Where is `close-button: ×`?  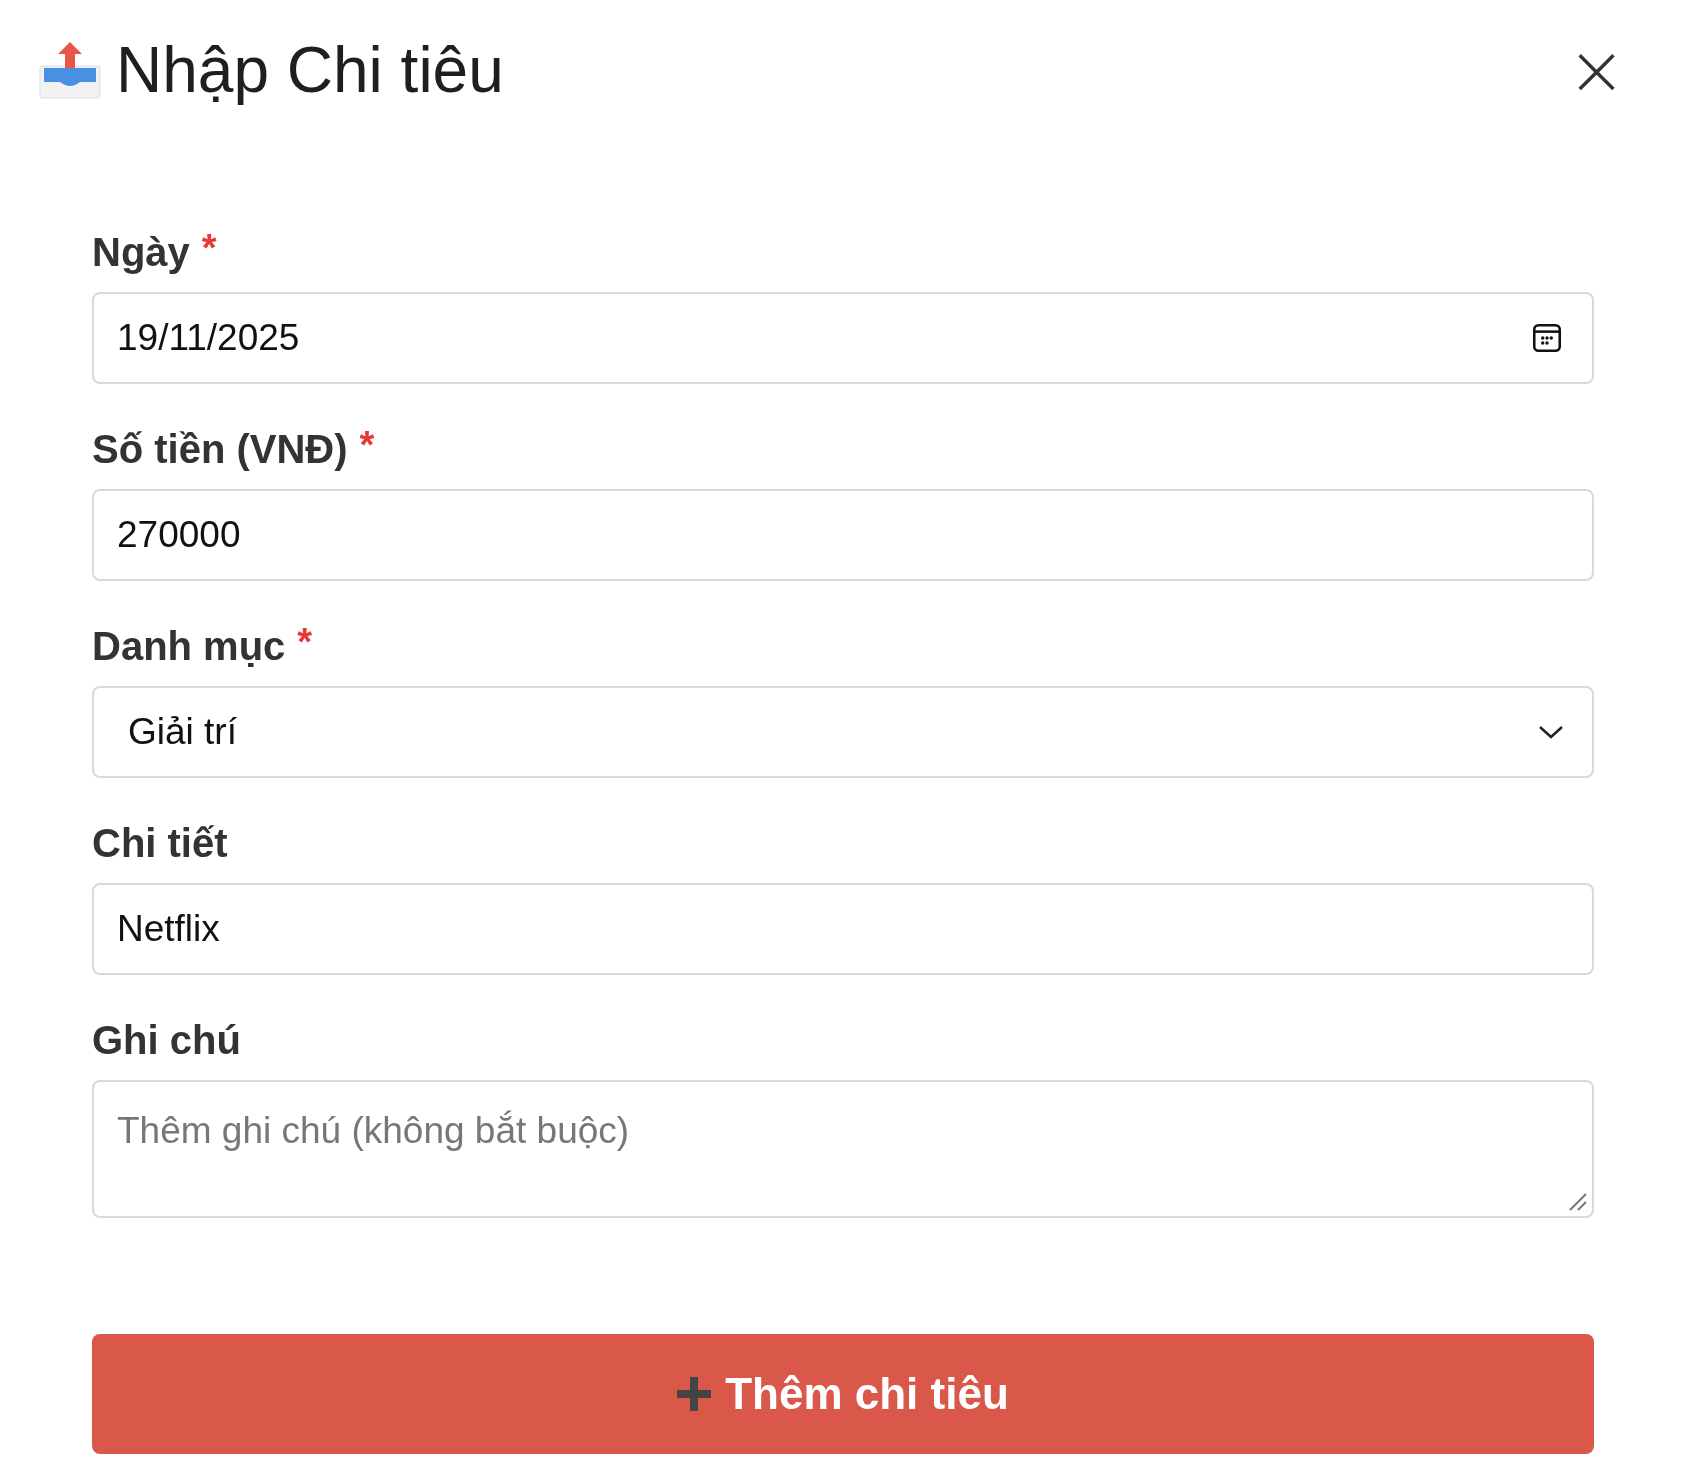
close-button: × is located at coordinates (1596, 70).